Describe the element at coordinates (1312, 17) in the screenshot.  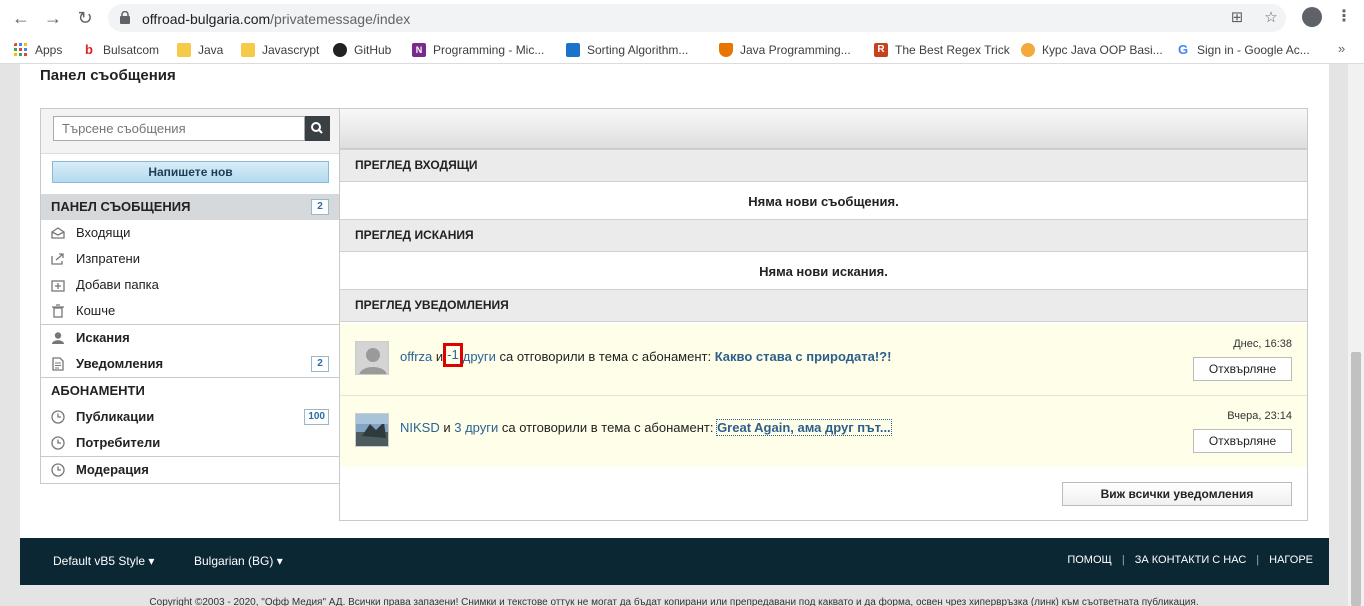
I see `profile-avatar-icon` at that location.